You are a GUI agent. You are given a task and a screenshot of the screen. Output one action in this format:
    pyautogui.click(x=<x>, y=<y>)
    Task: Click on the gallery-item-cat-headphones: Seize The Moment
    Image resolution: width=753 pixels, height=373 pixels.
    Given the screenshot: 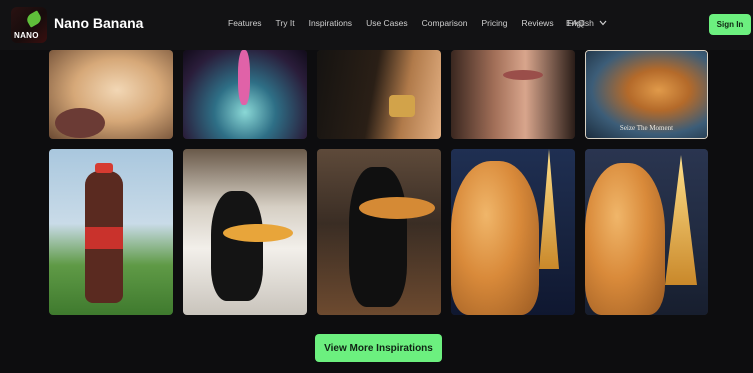 What is the action you would take?
    pyautogui.click(x=646, y=94)
    